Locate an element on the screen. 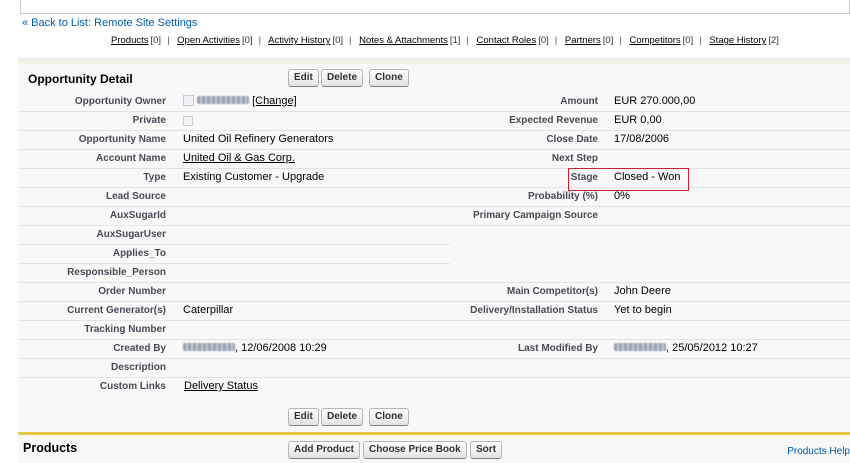  field-row: Description is located at coordinates (434, 368).